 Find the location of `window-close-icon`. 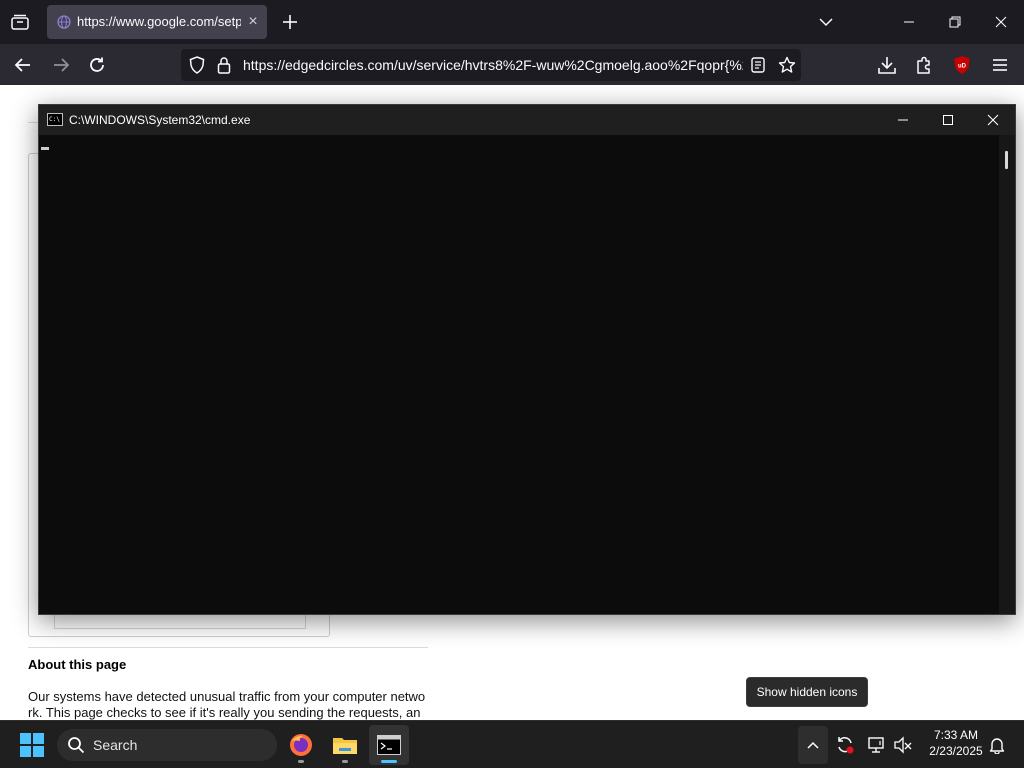

window-close-icon is located at coordinates (1001, 22).